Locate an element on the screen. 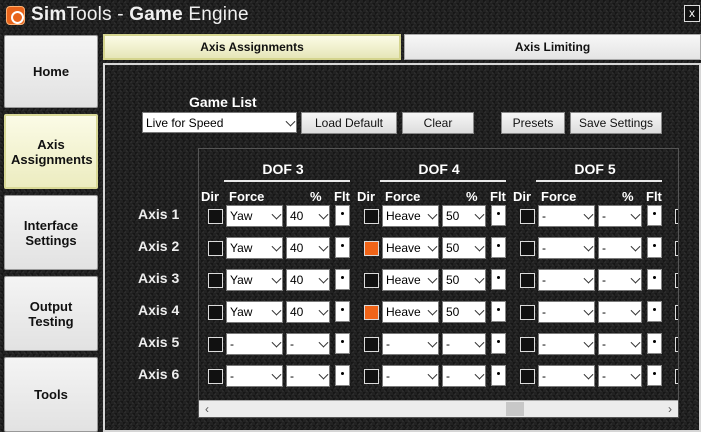  game-list-select: Live for Speed is located at coordinates (219, 122).